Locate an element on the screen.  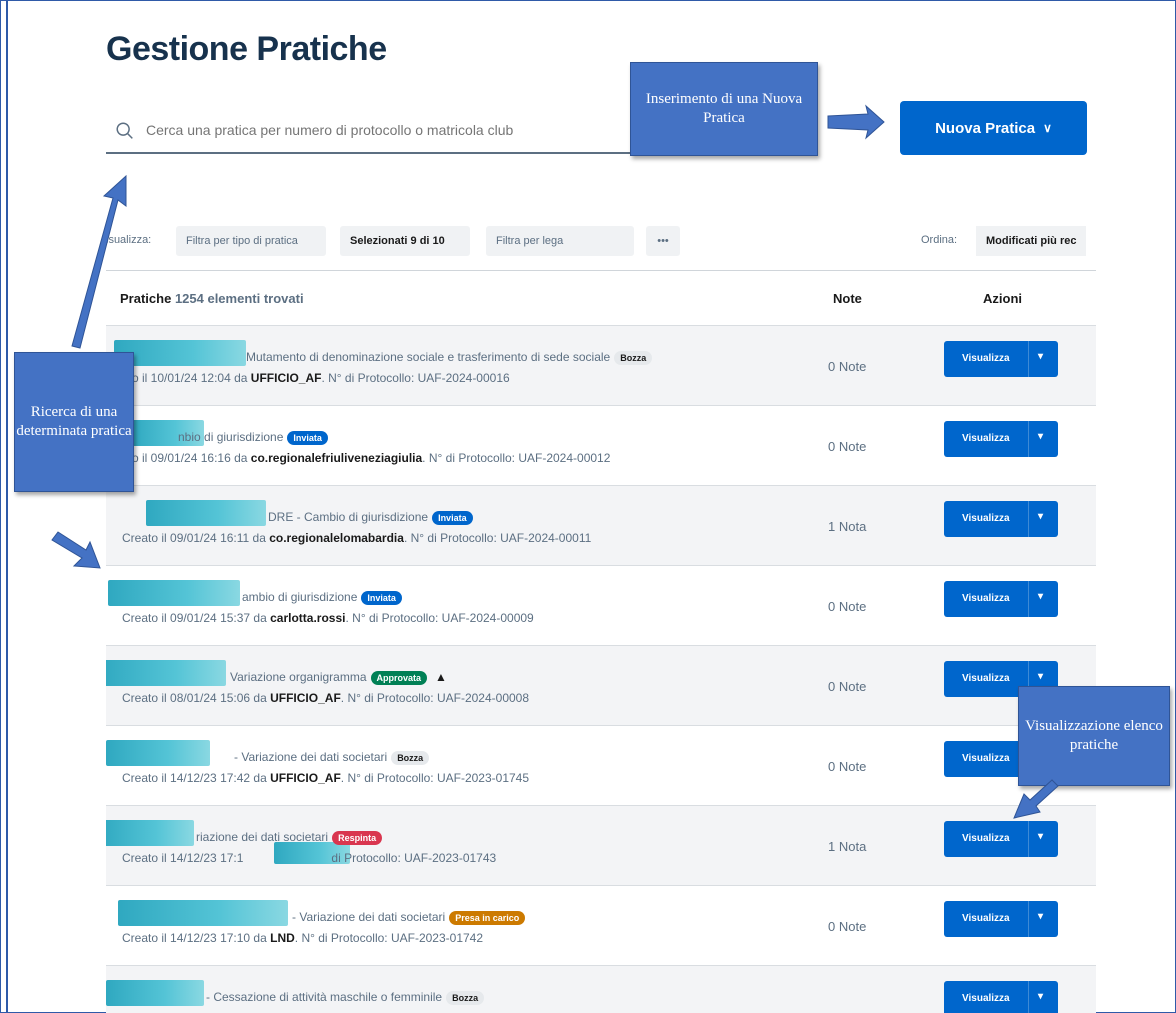
new-practice-button: Nuova Pratica ∨ is located at coordinates (993, 128).